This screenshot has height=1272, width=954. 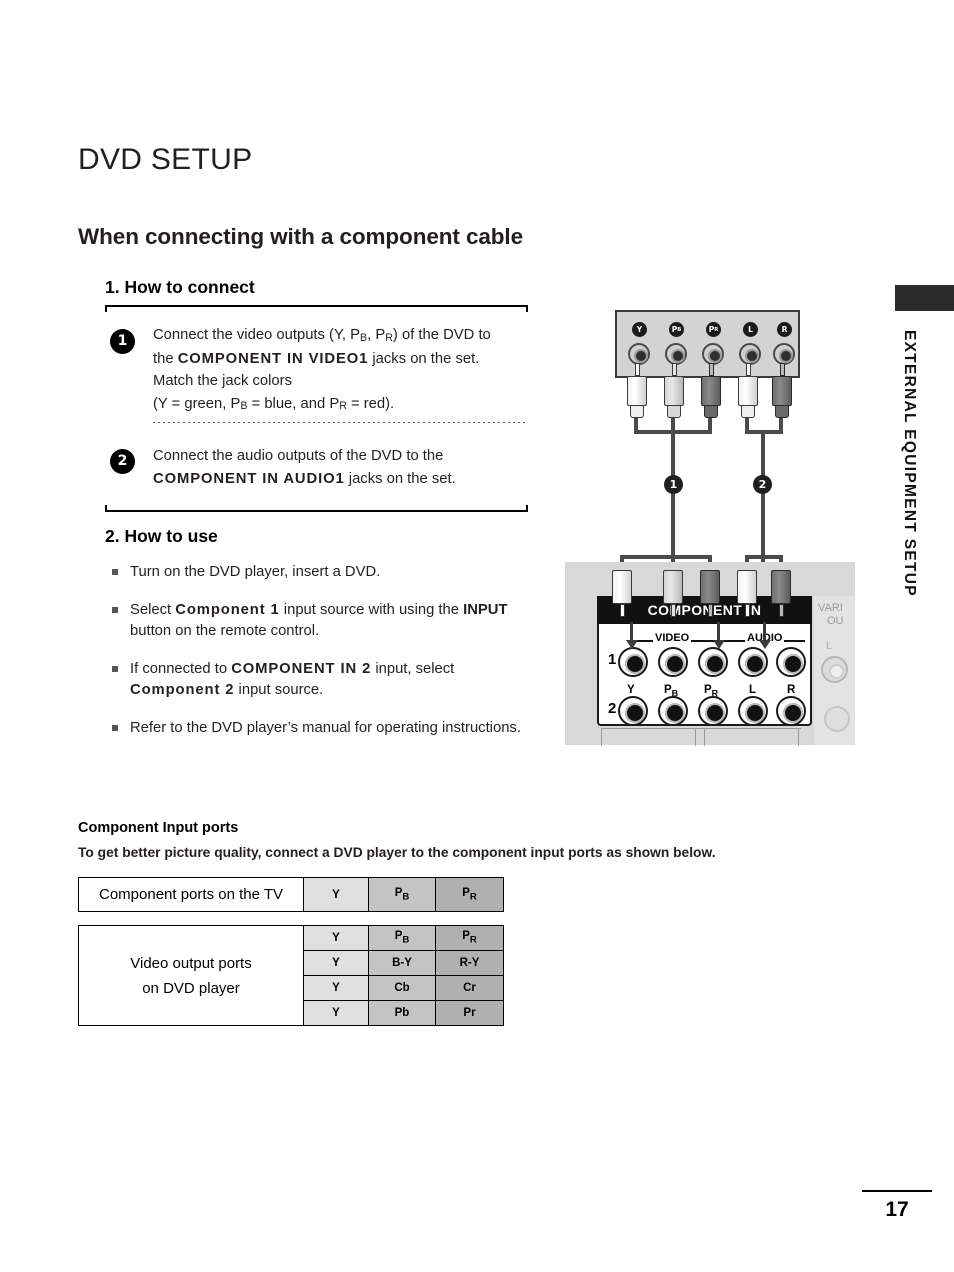 I want to click on tv-label-r: R, so click(x=791, y=690).